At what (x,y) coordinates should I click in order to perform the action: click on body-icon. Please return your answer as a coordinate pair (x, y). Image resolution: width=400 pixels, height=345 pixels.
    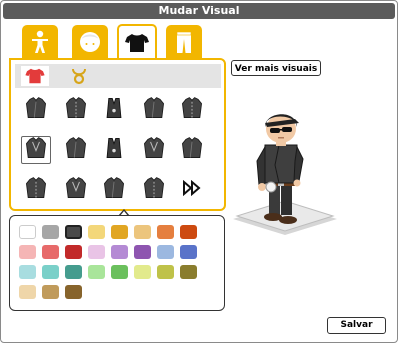
    Looking at the image, I should click on (40, 41).